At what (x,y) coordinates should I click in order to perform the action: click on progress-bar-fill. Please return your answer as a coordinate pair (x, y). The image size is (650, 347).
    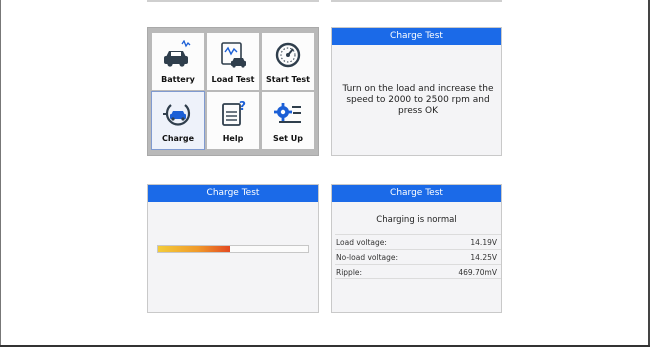
    Looking at the image, I should click on (194, 249).